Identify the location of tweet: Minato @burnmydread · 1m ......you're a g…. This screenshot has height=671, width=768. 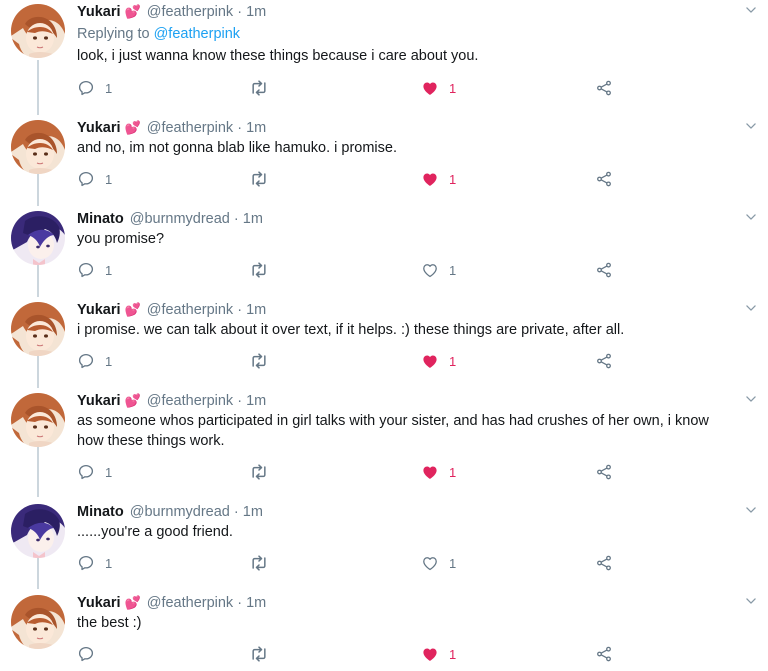
(384, 543).